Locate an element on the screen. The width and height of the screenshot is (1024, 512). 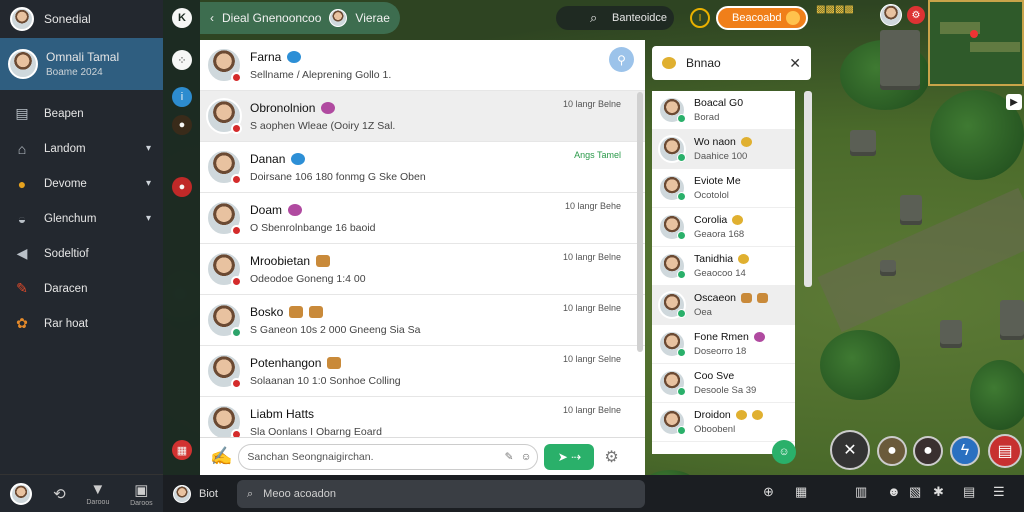
sidebar-item-daracen: ✎ Daracen is located at coordinates (81, 288).